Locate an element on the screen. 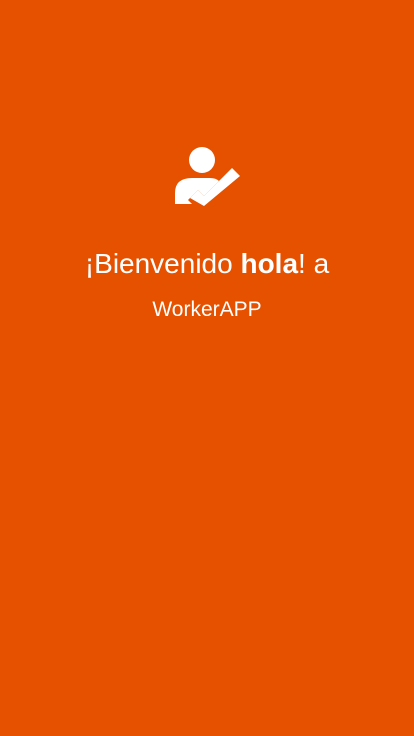 This screenshot has width=414, height=736. app-name: WorkerAPP is located at coordinates (207, 309).